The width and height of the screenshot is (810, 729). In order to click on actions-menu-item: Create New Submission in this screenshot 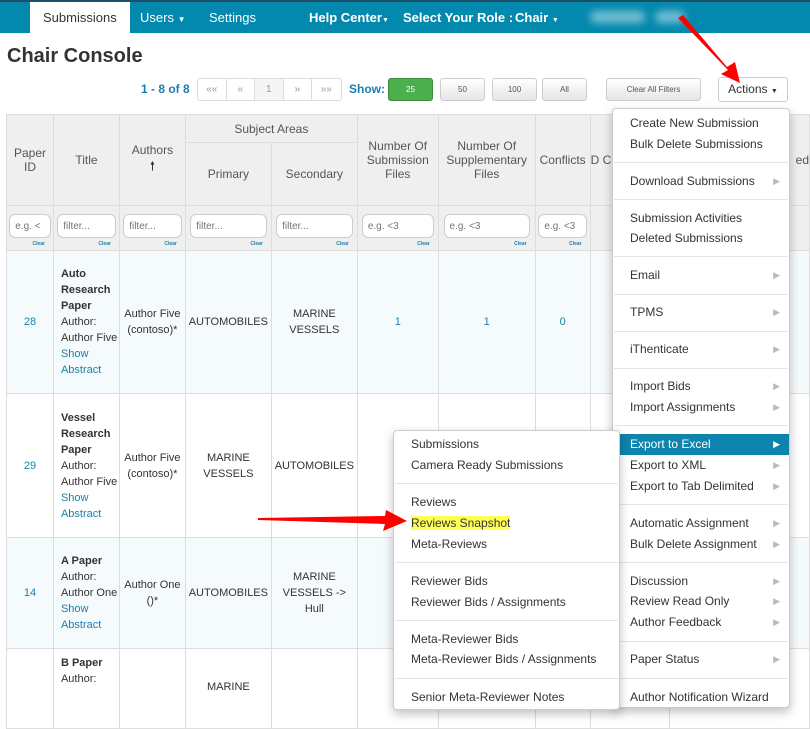, I will do `click(701, 123)`.